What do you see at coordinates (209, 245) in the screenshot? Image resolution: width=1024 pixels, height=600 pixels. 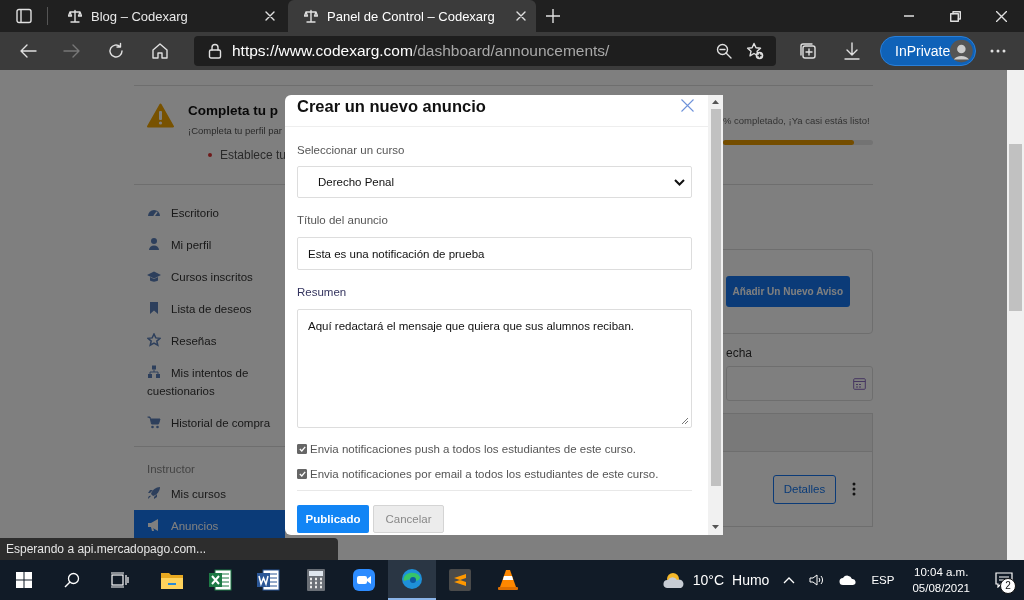 I see `sidebar-item: Mi perfil` at bounding box center [209, 245].